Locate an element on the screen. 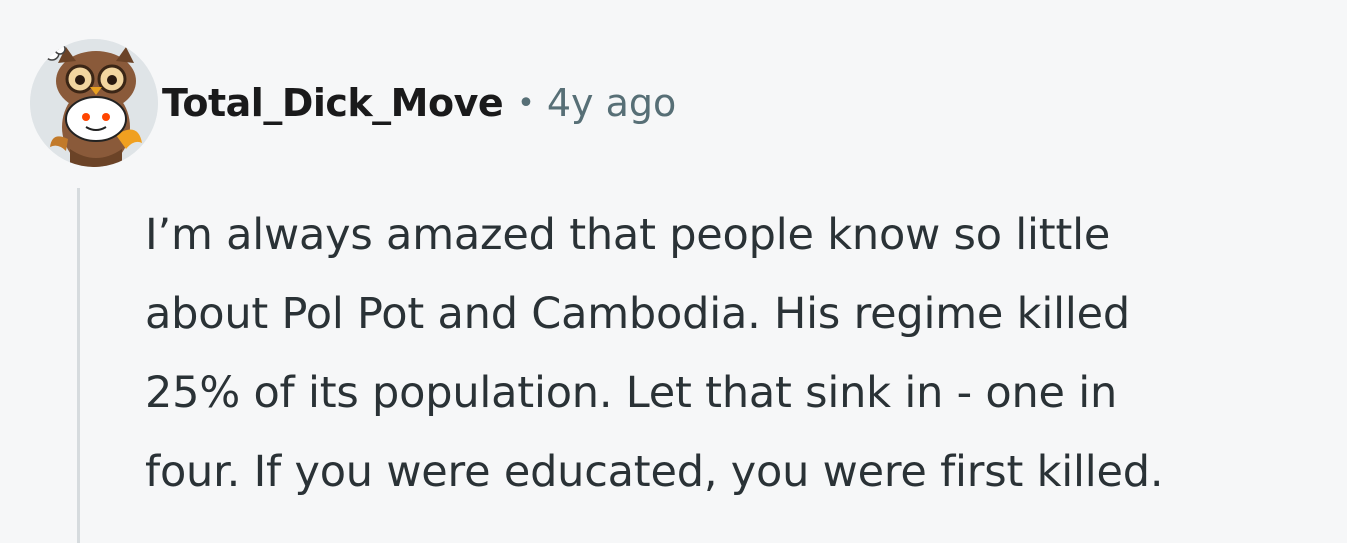 The width and height of the screenshot is (1347, 543). owl-snoo-avatar-icon is located at coordinates (94, 103).